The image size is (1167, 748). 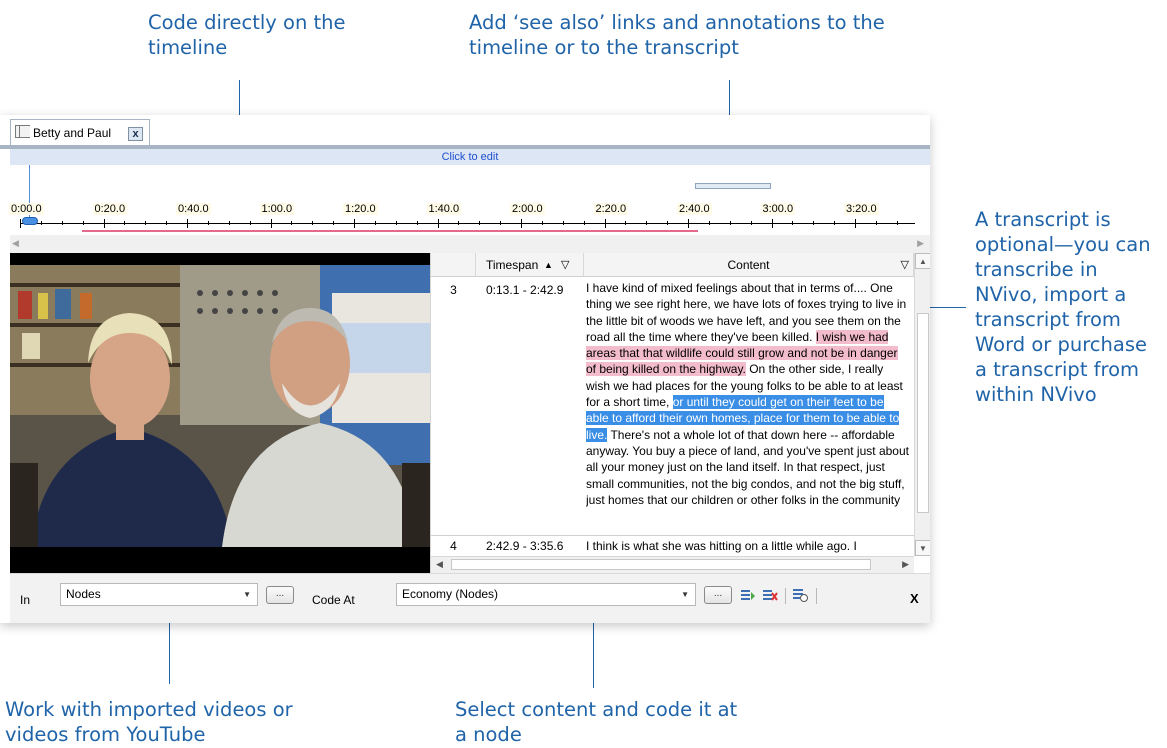 What do you see at coordinates (25, 600) in the screenshot?
I see `in-label: In` at bounding box center [25, 600].